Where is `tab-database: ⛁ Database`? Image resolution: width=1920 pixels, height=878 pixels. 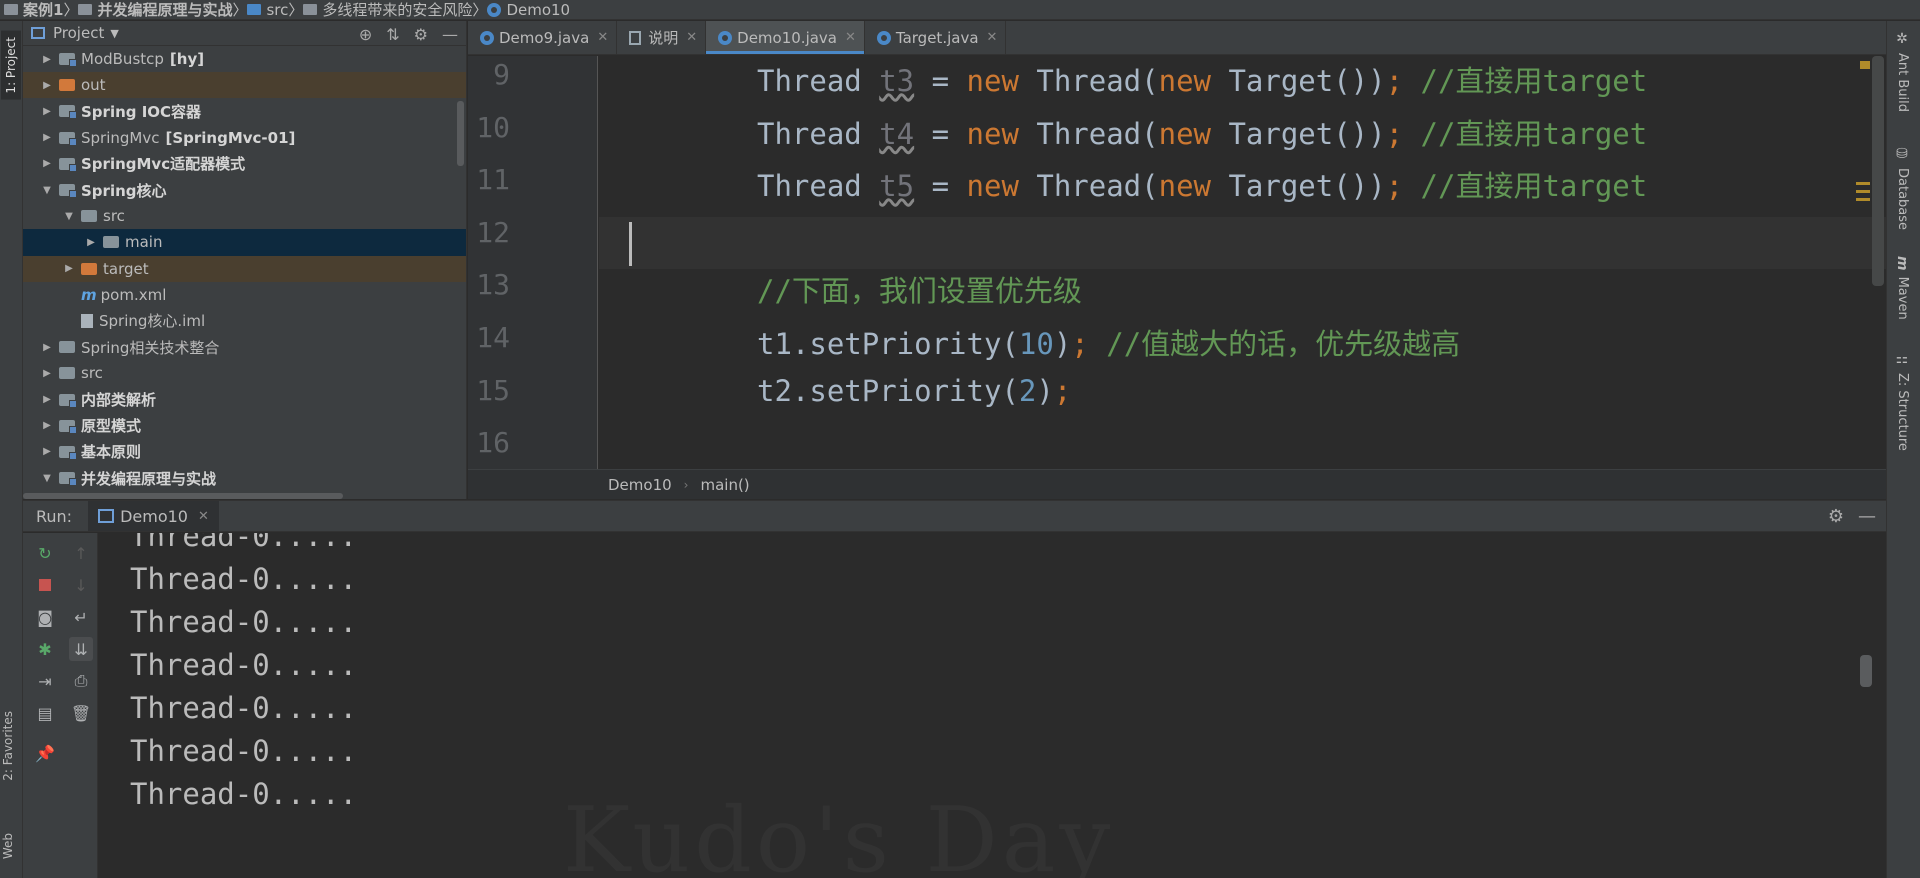
tab-database: ⛁ Database is located at coordinates (1902, 188).